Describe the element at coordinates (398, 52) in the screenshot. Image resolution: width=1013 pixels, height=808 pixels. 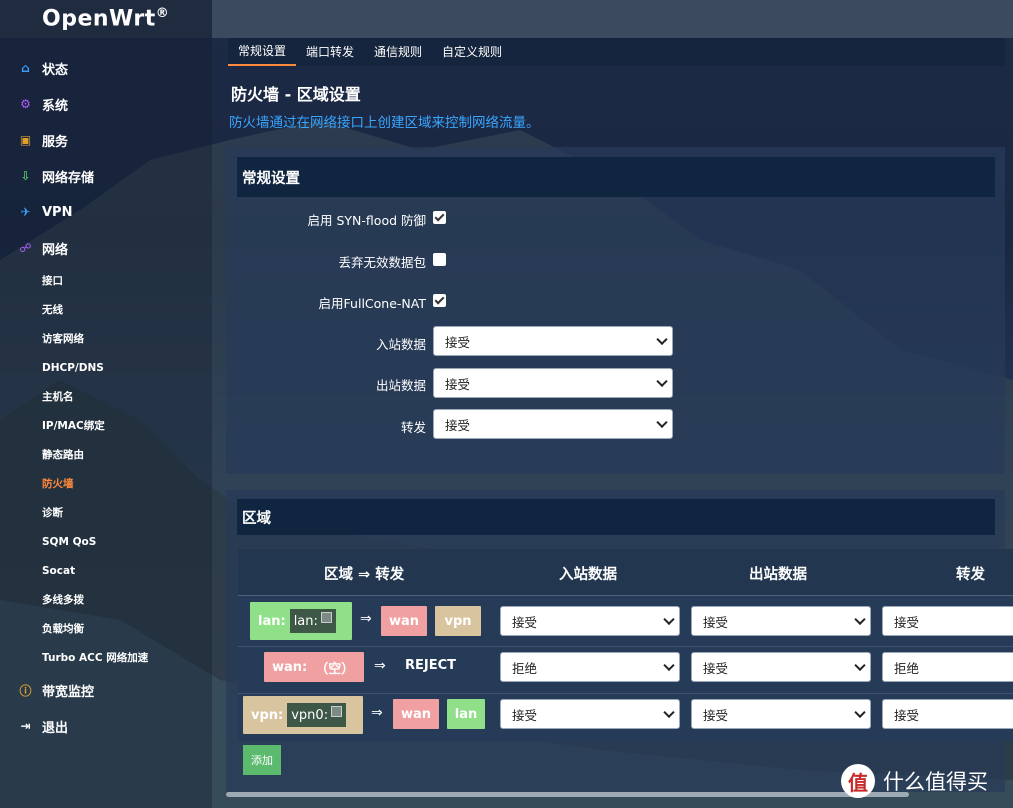
I see `tab-traffic-rules: 通信规则` at that location.